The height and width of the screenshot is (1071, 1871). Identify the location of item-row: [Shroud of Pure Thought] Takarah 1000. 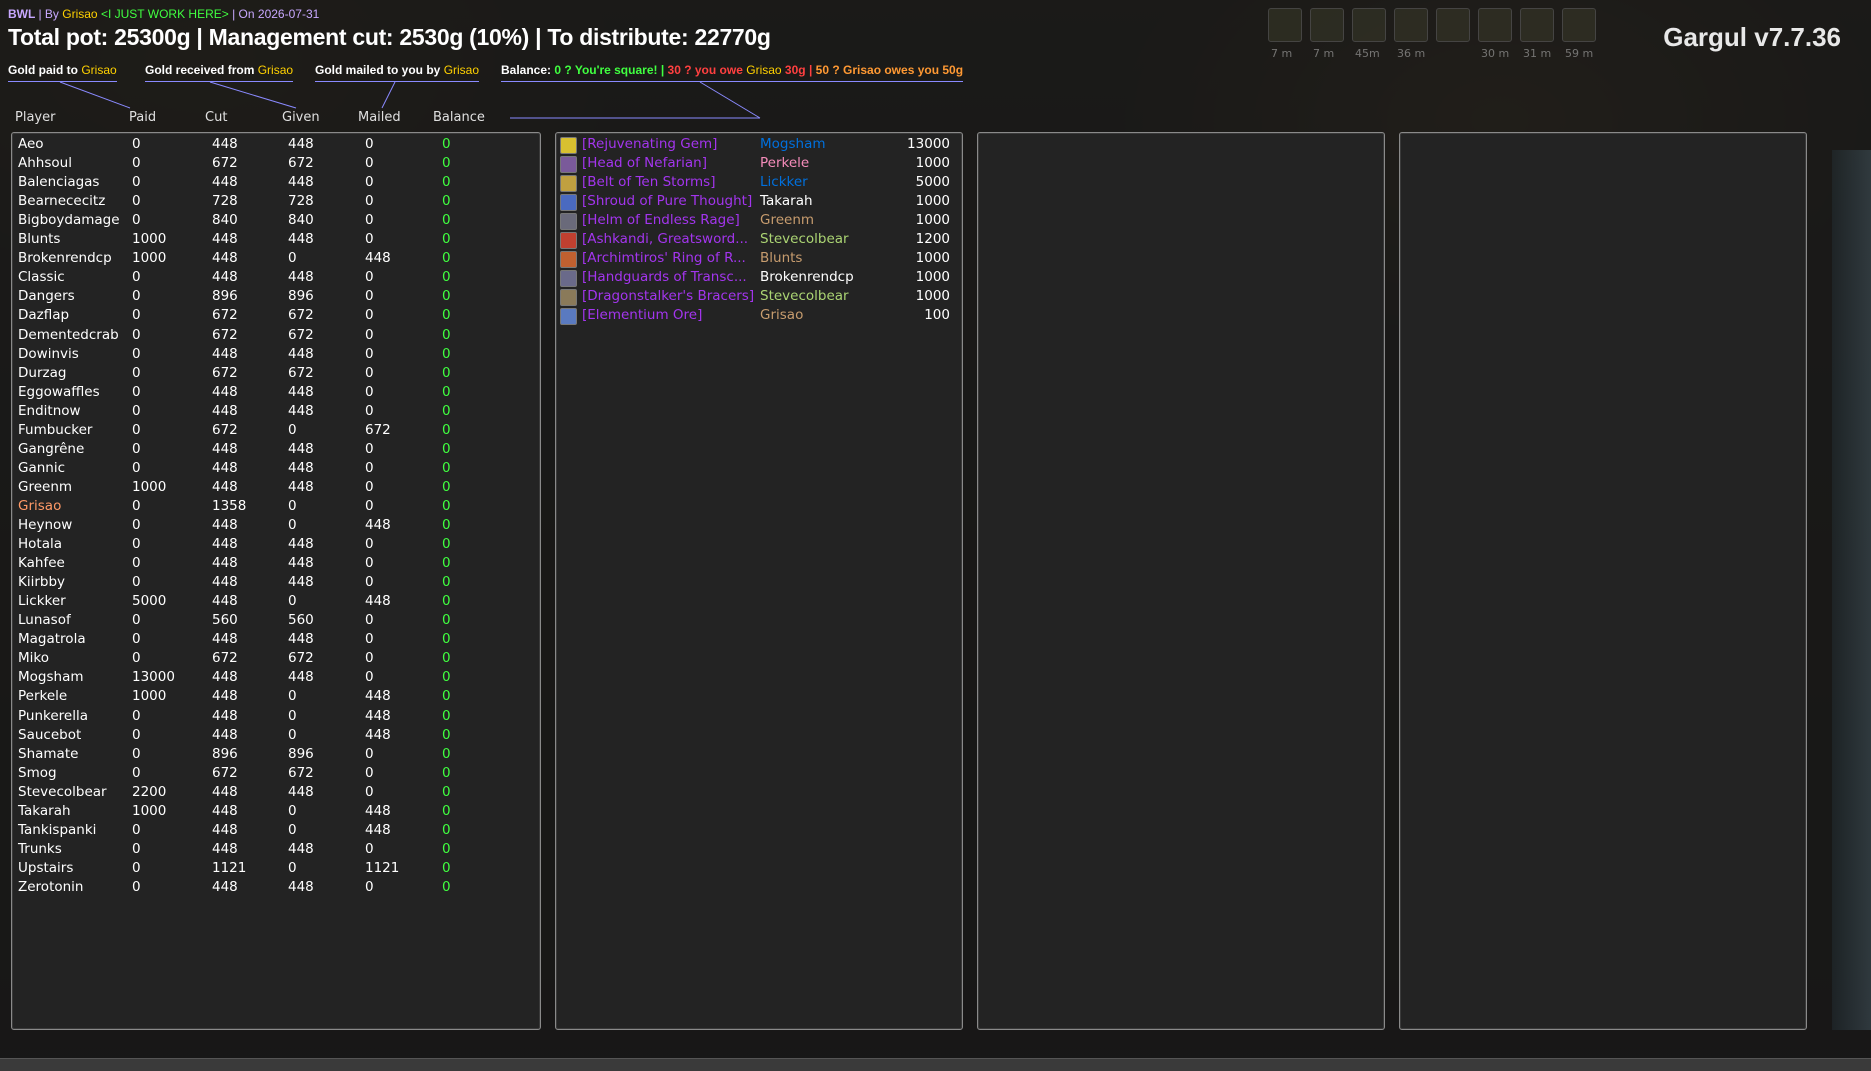
(759, 202).